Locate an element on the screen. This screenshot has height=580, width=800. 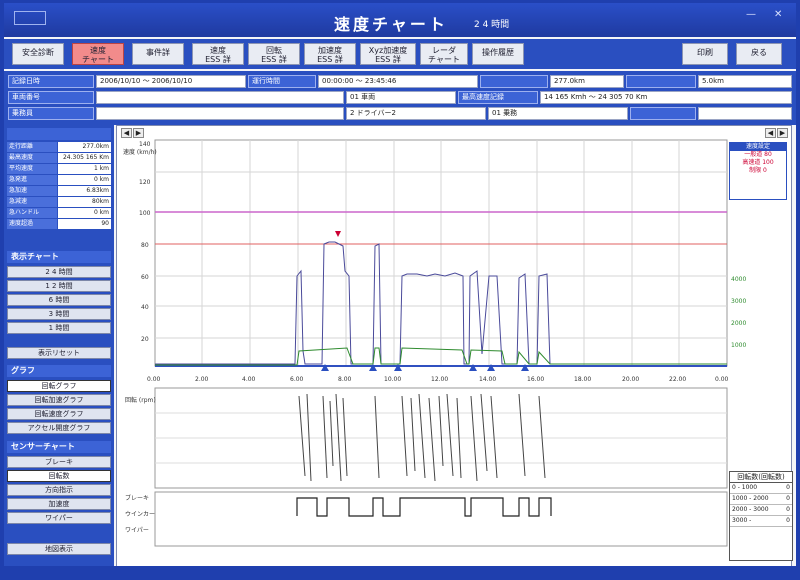
stat-key: 最高速度 is located at coordinates (32, 158).